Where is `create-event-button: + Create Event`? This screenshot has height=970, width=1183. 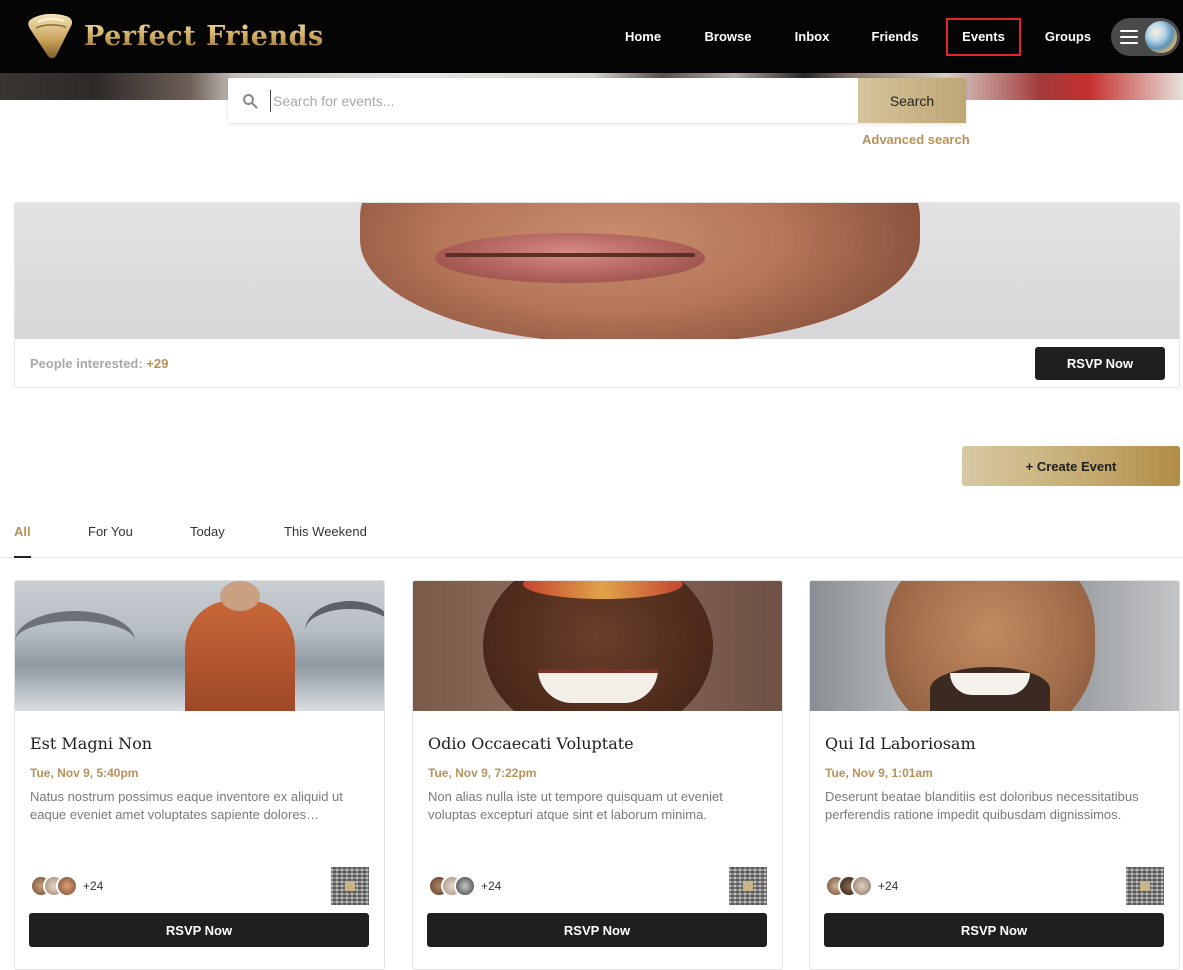 create-event-button: + Create Event is located at coordinates (1071, 466).